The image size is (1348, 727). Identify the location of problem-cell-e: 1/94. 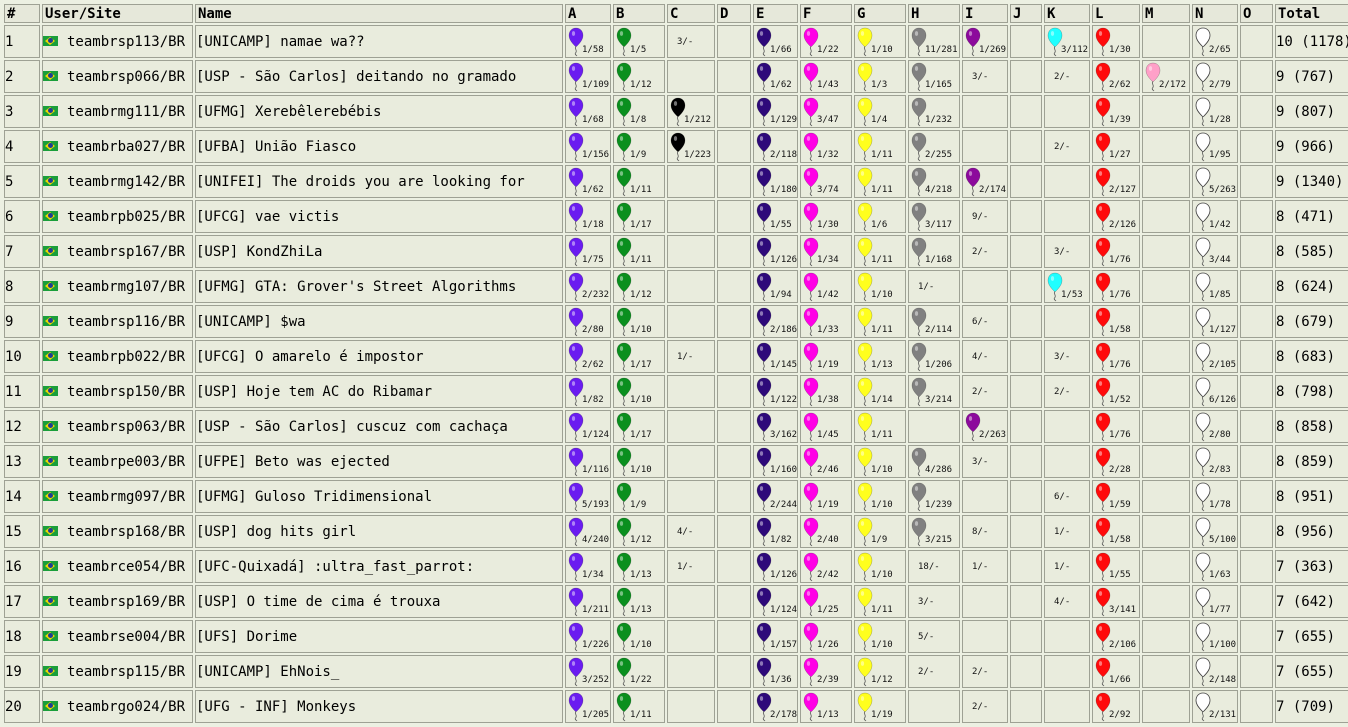
(775, 286).